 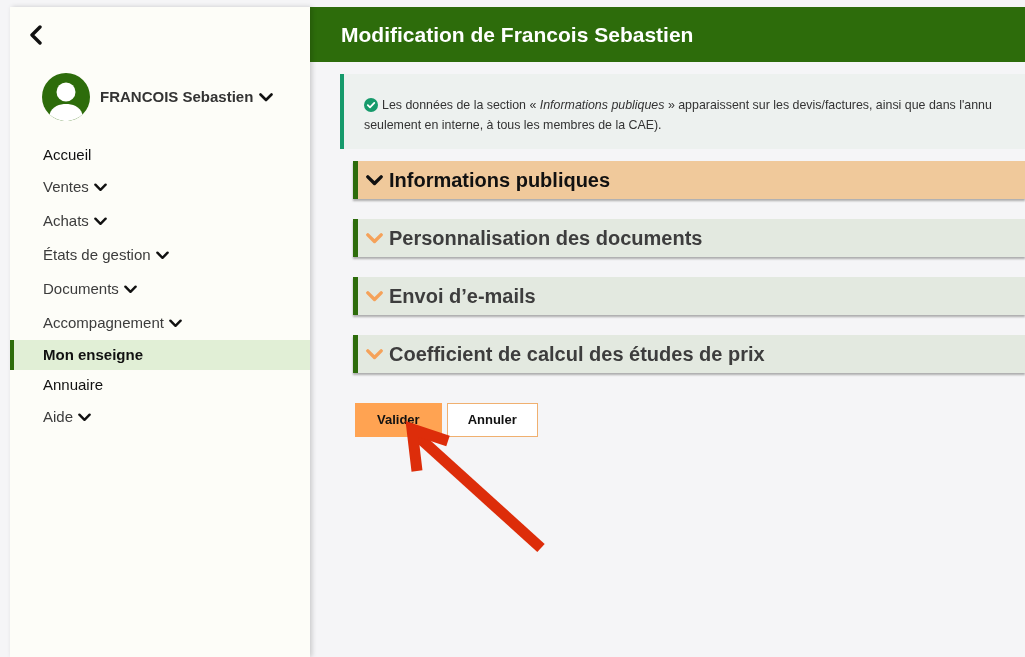 What do you see at coordinates (160, 417) in the screenshot?
I see `menu-item: Aide` at bounding box center [160, 417].